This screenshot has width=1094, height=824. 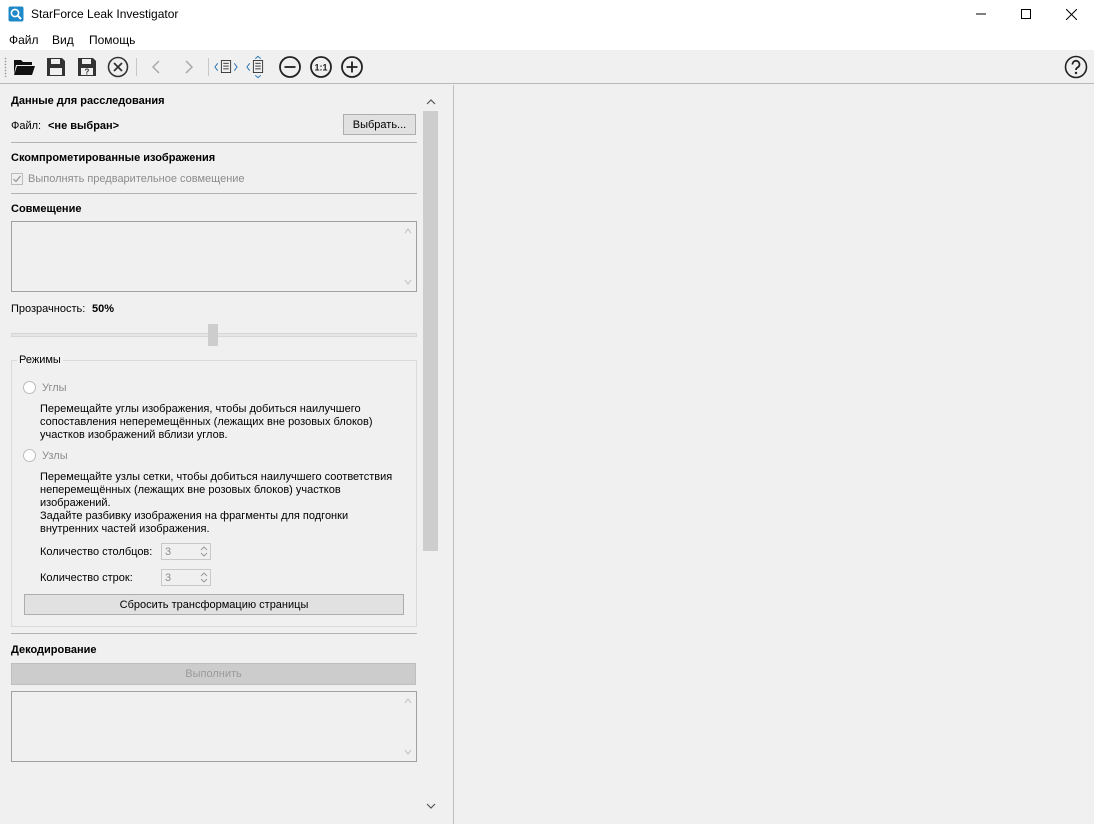 I want to click on panel-scrollbar, so click(x=430, y=454).